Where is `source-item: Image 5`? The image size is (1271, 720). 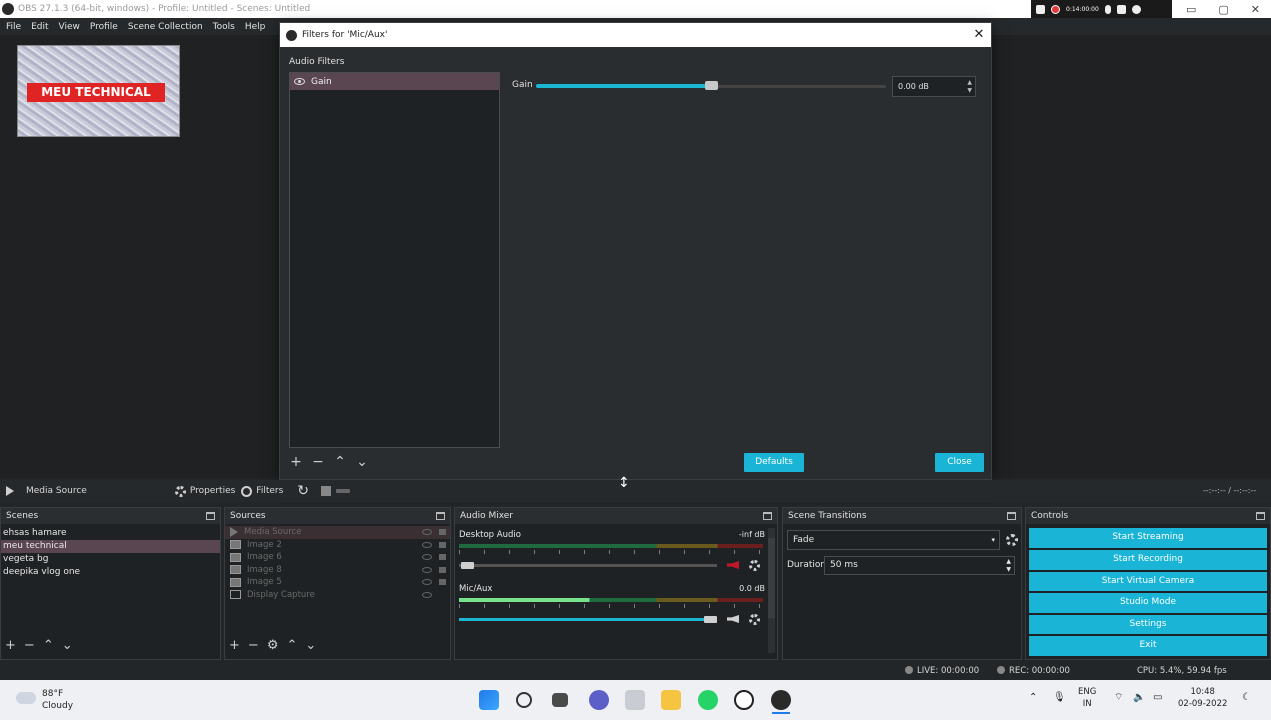
source-item: Image 5 is located at coordinates (337, 582).